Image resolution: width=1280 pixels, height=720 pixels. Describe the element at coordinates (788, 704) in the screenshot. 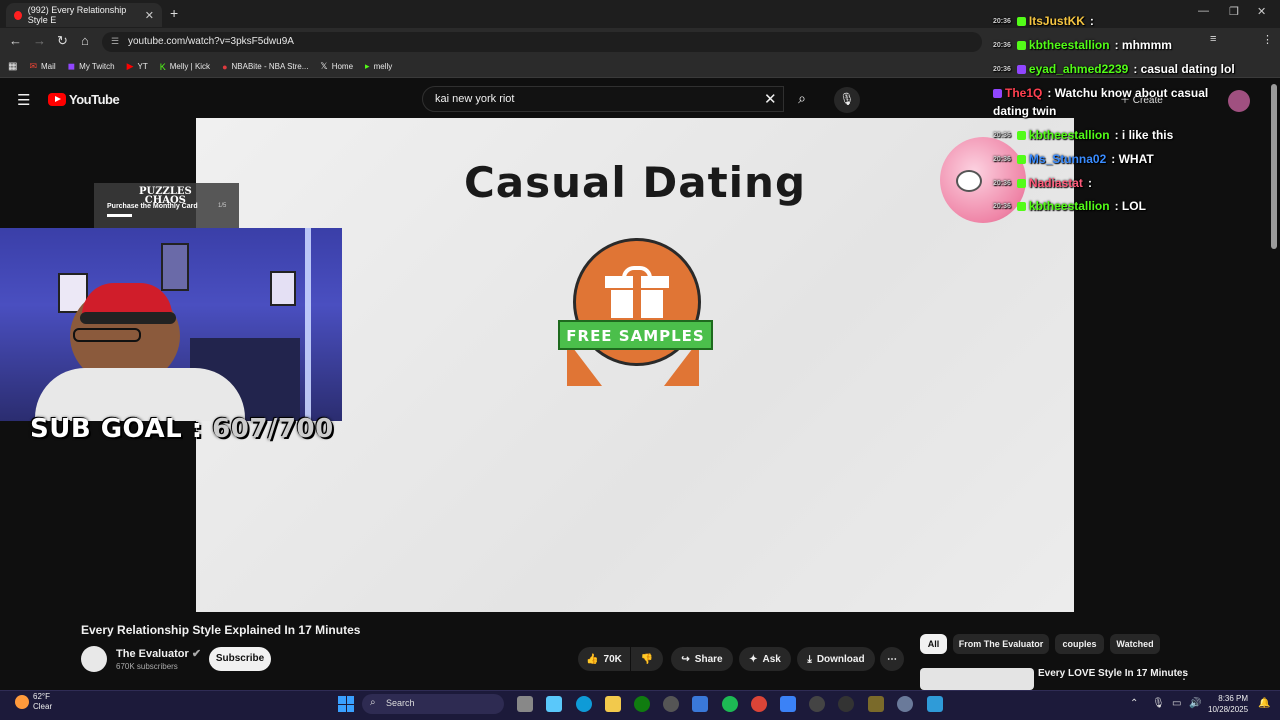

I see `photos-icon` at that location.